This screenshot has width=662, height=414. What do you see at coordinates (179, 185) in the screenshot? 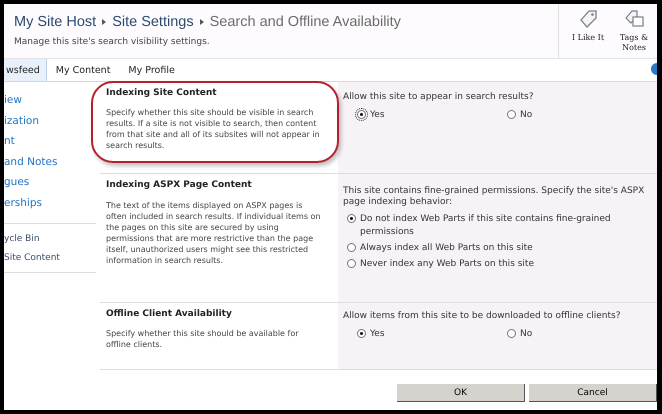
I see `section-title: Indexing ASPX Page Content` at bounding box center [179, 185].